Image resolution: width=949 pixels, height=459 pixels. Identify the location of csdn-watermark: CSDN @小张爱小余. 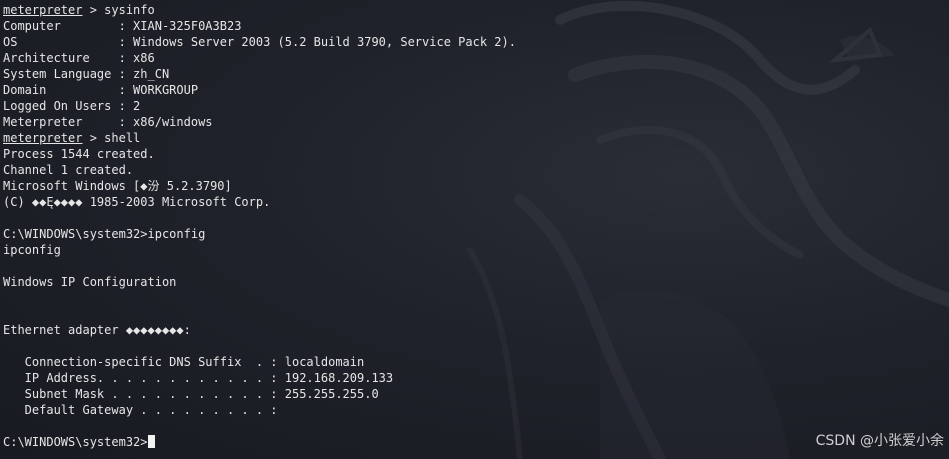
(879, 441).